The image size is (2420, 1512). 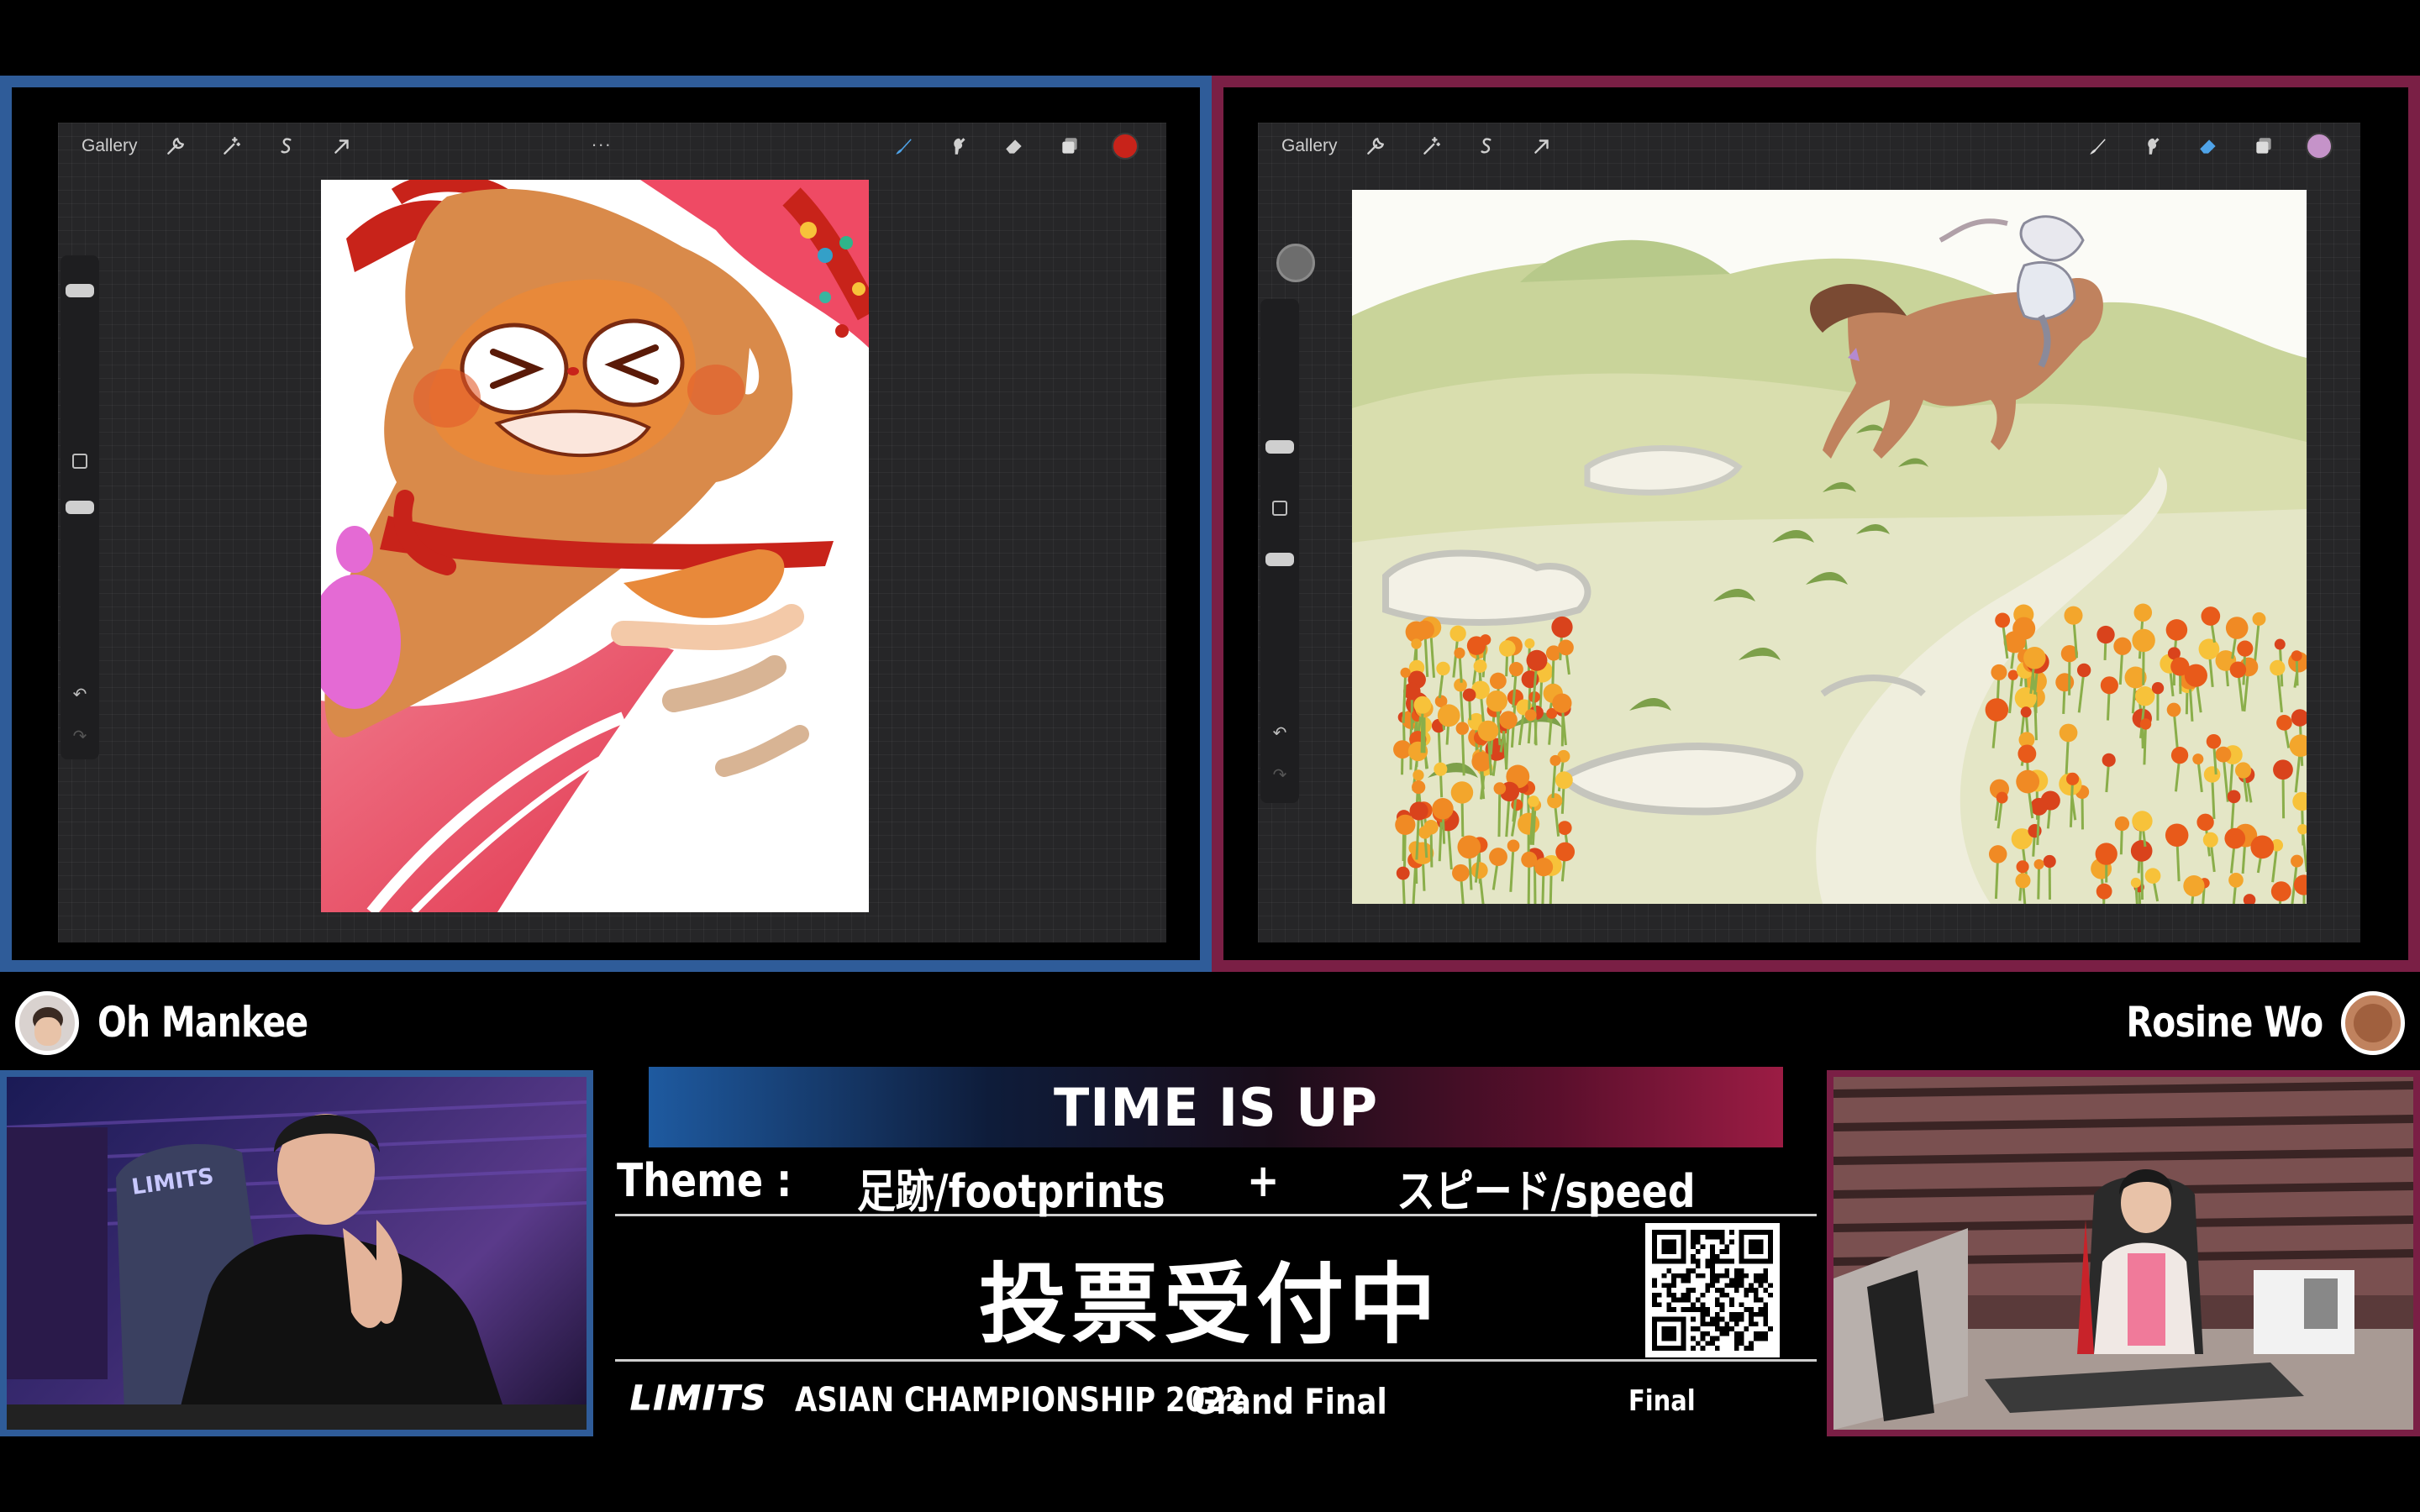 I want to click on theme-footprints: 足跡/footprints, so click(x=1011, y=1191).